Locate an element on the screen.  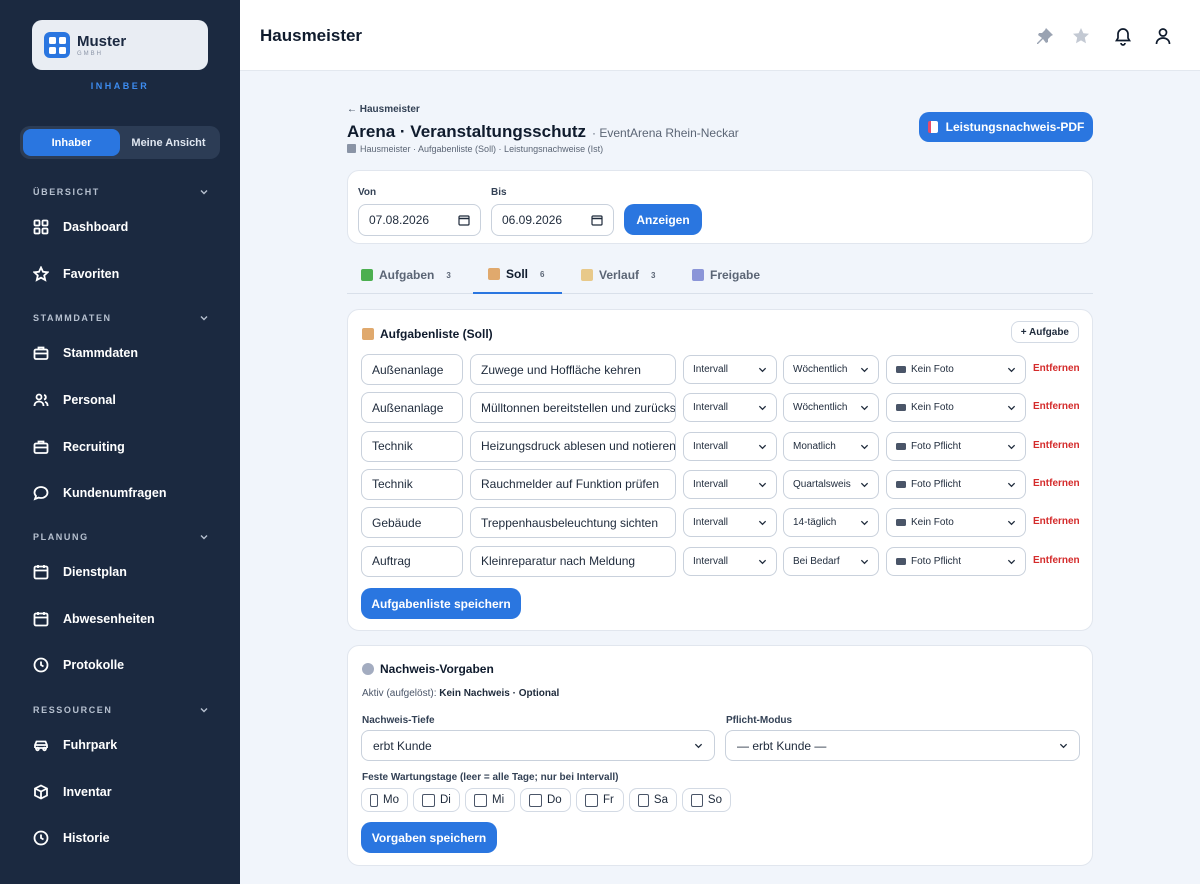
sidebar-item-dashboard: Dashboard is located at coordinates (80, 227).